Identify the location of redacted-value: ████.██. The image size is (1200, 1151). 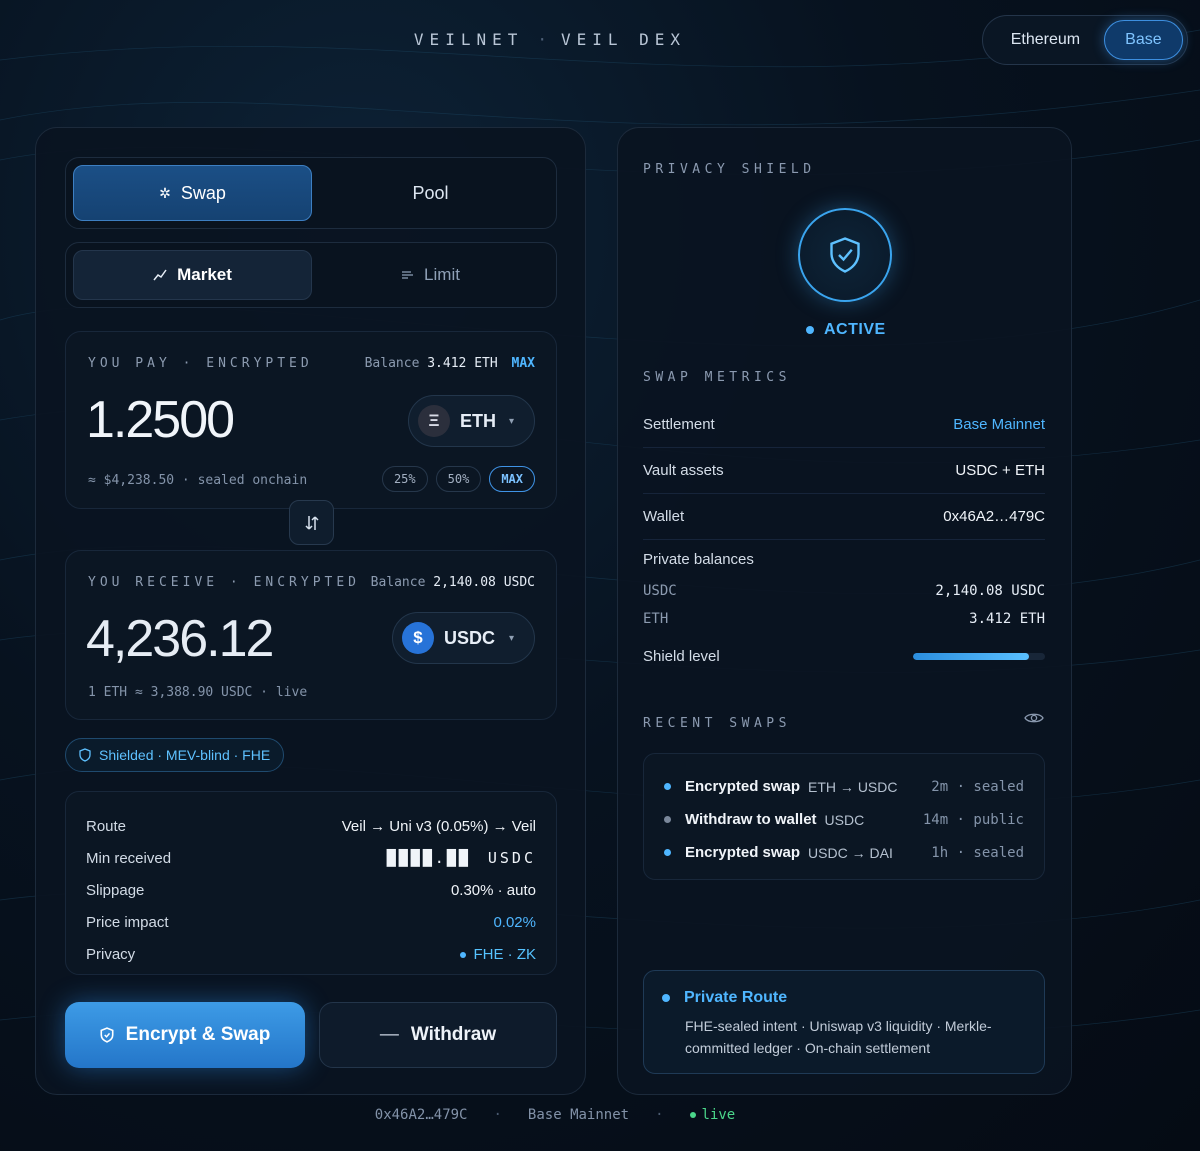
(428, 858).